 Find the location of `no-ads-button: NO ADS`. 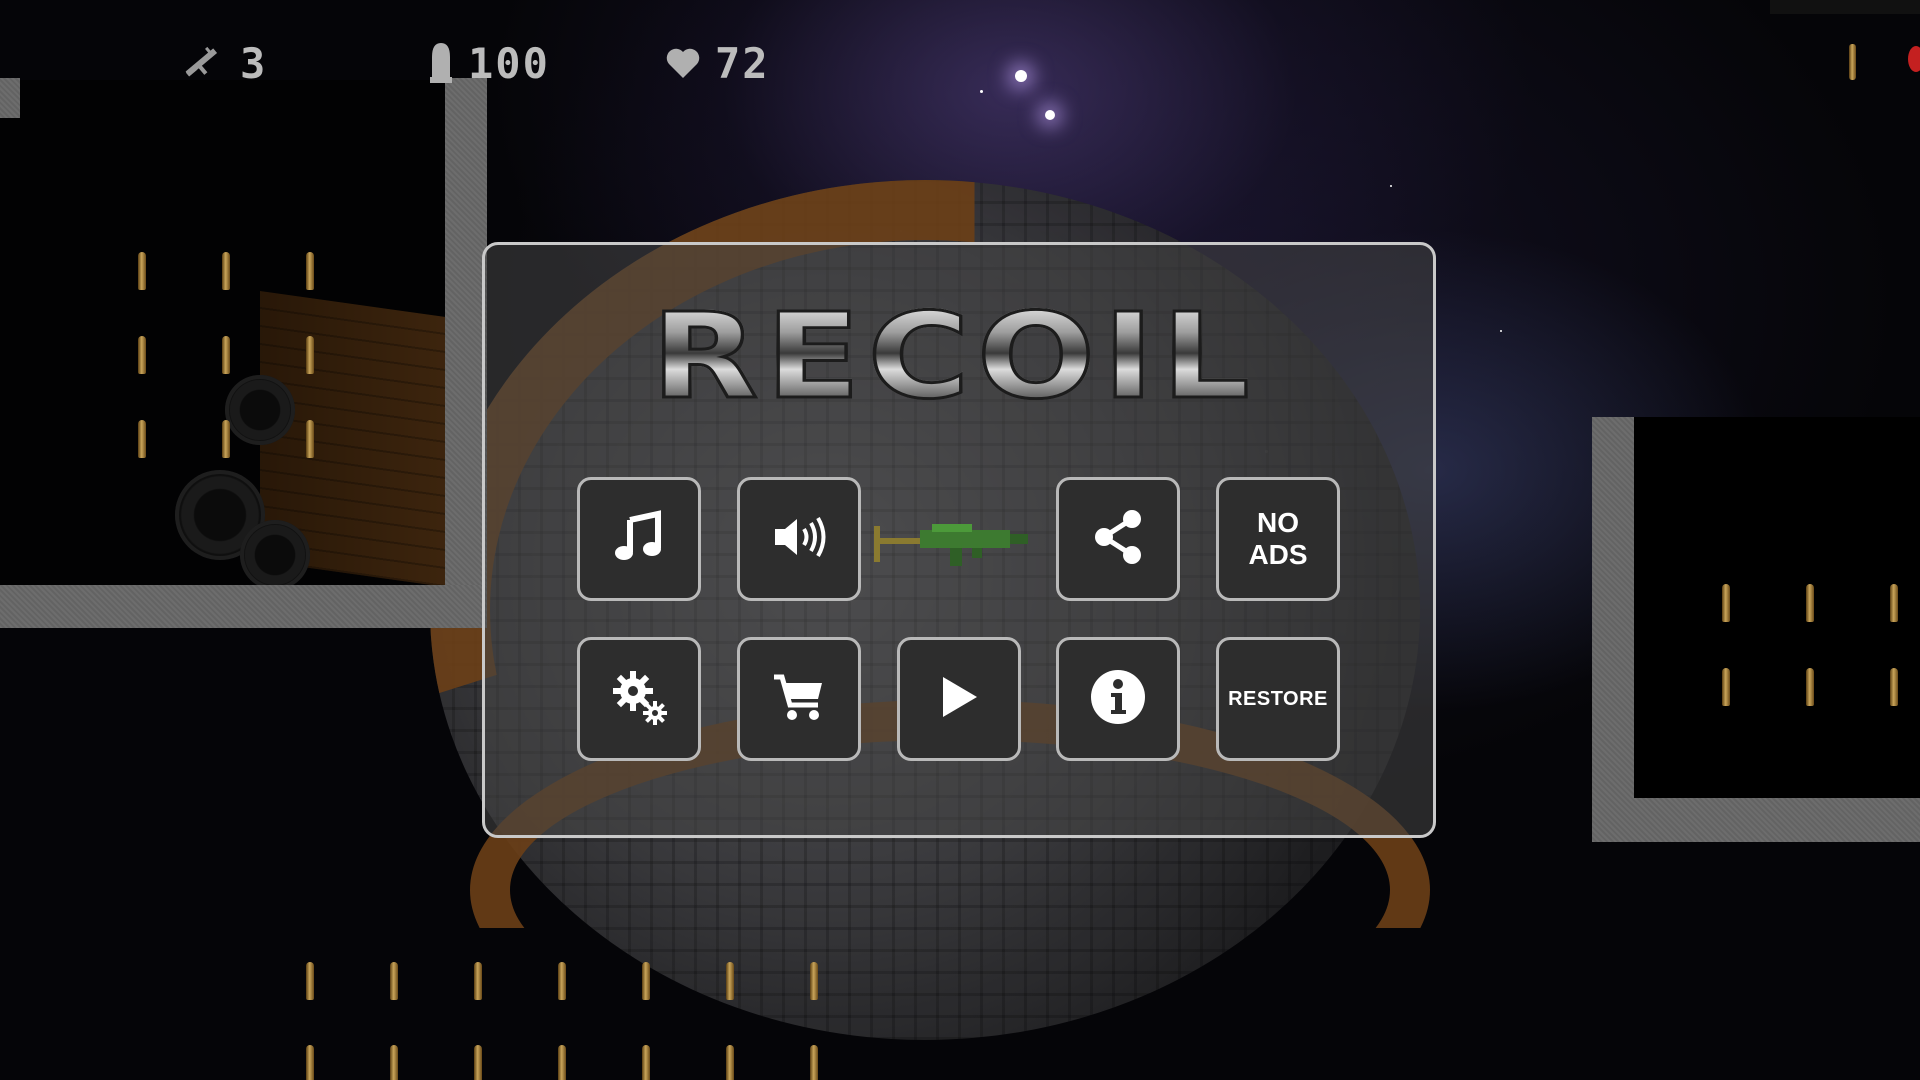

no-ads-button: NO ADS is located at coordinates (1278, 539).